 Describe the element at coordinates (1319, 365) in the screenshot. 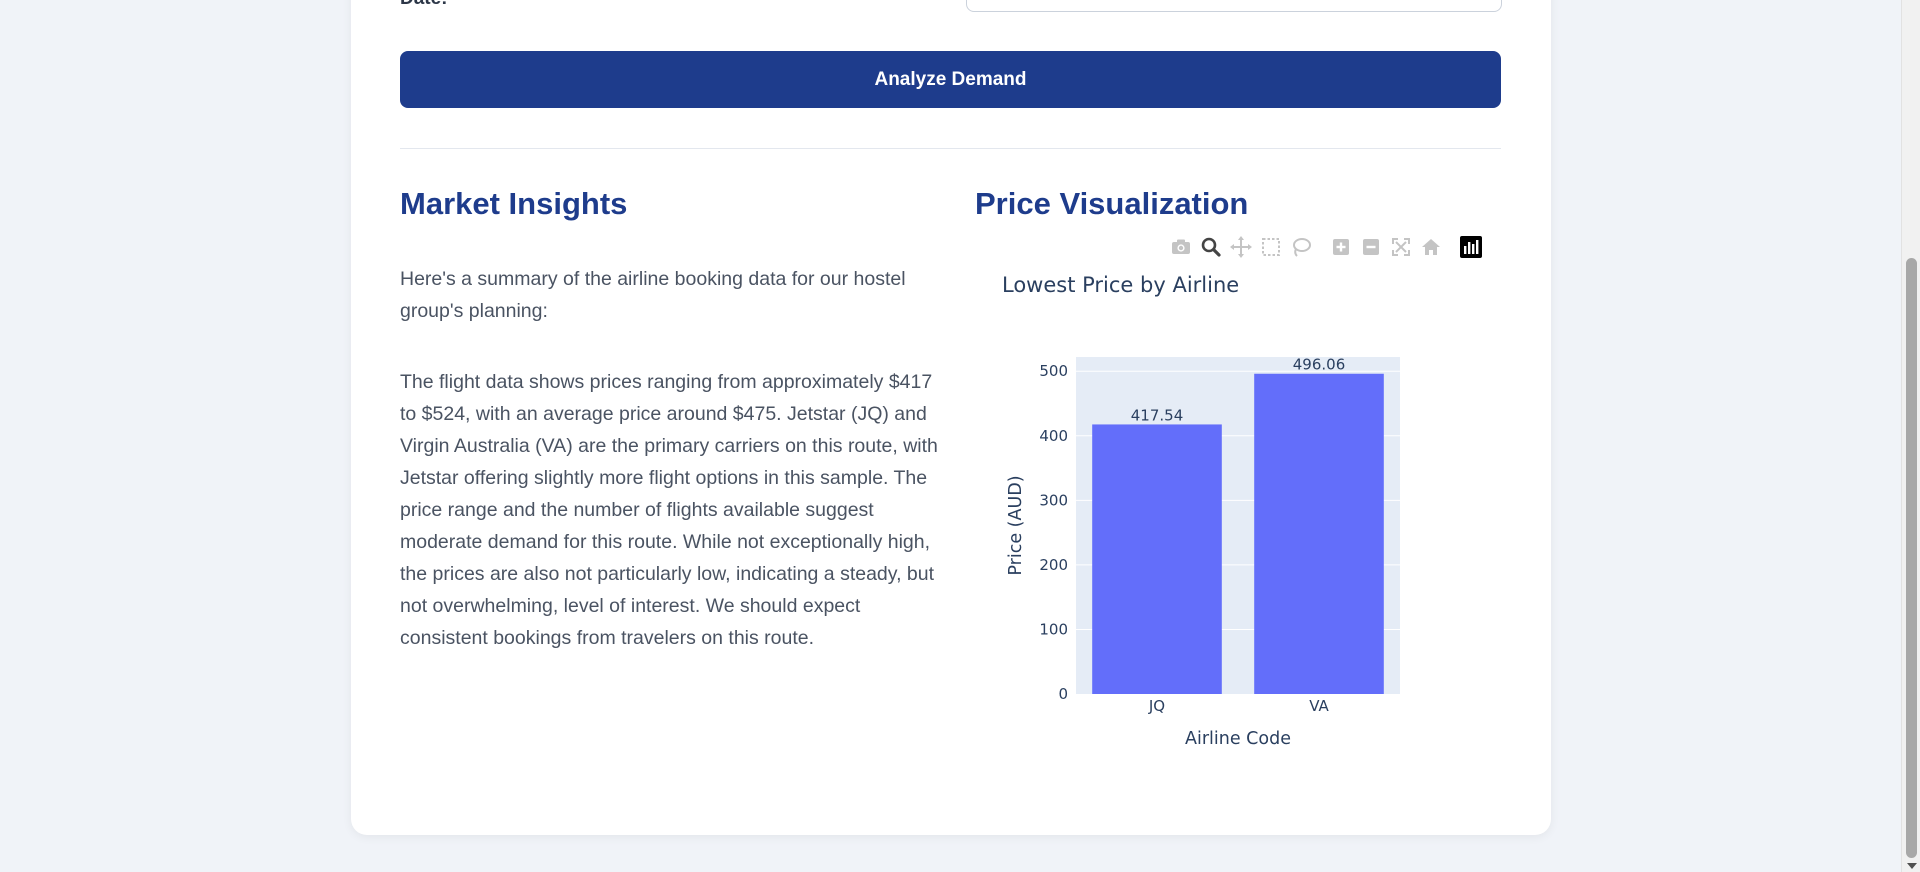

I see `bar-value-label: 496.06` at that location.